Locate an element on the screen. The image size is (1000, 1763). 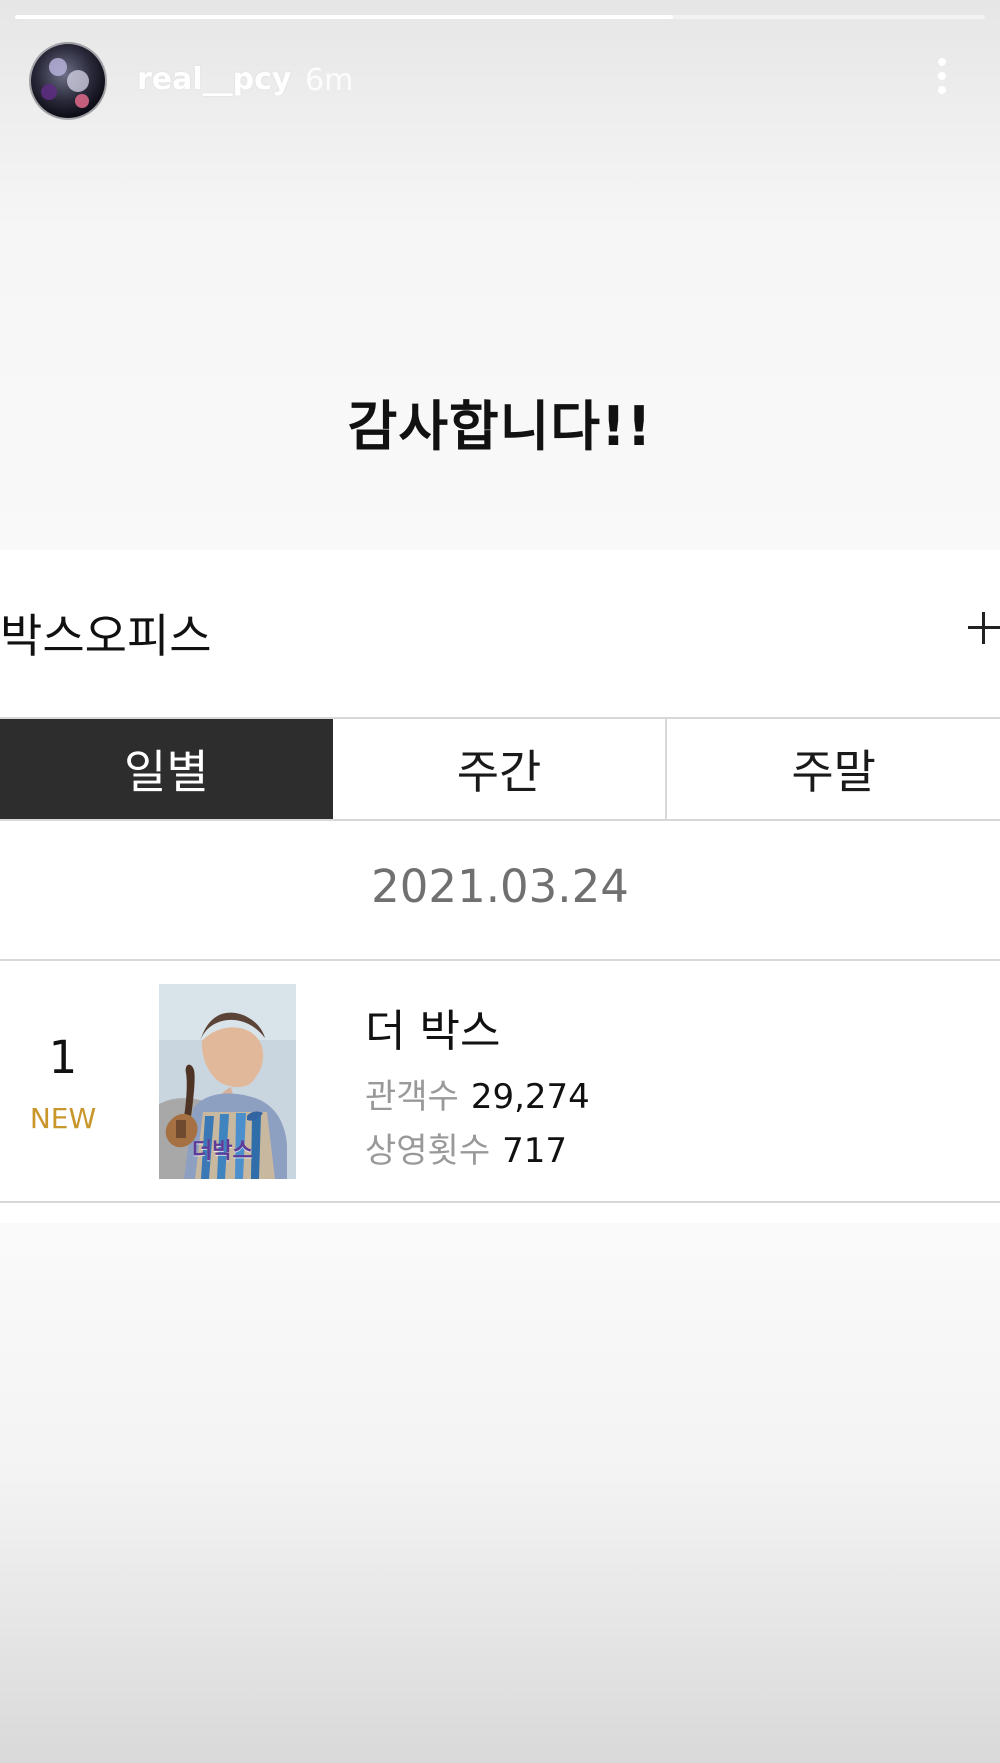
story-progress-fill is located at coordinates (344, 17).